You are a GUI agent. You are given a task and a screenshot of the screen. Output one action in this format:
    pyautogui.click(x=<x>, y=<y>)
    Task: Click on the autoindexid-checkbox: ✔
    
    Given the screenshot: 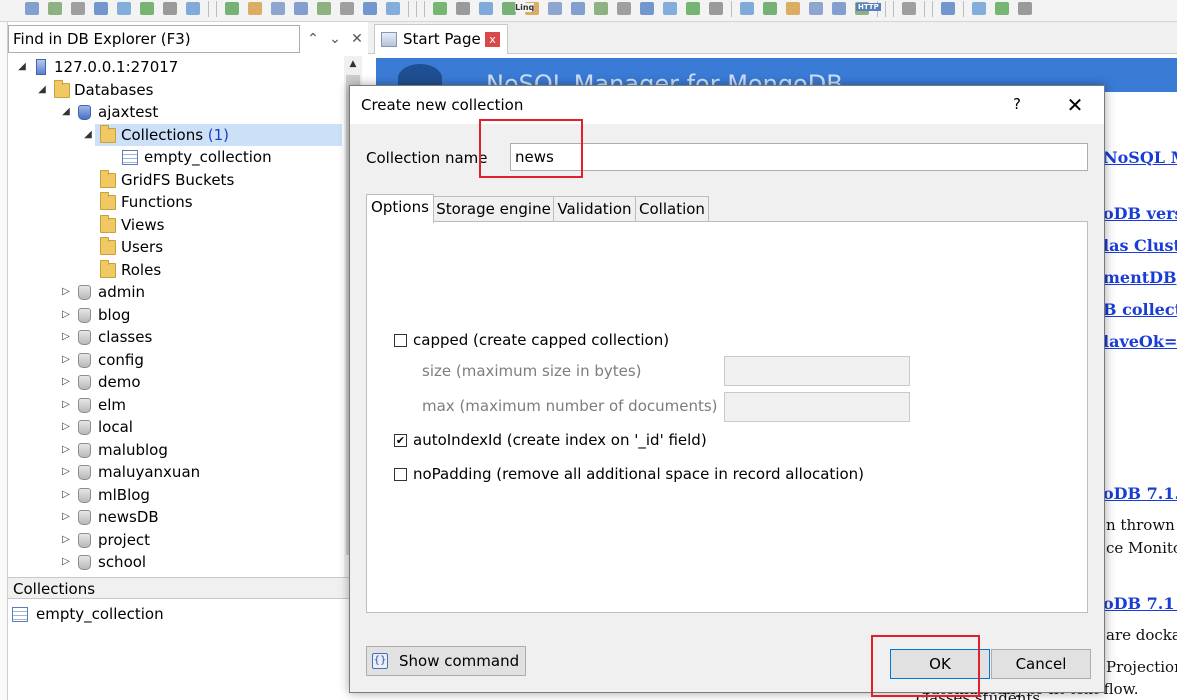 What is the action you would take?
    pyautogui.click(x=400, y=440)
    